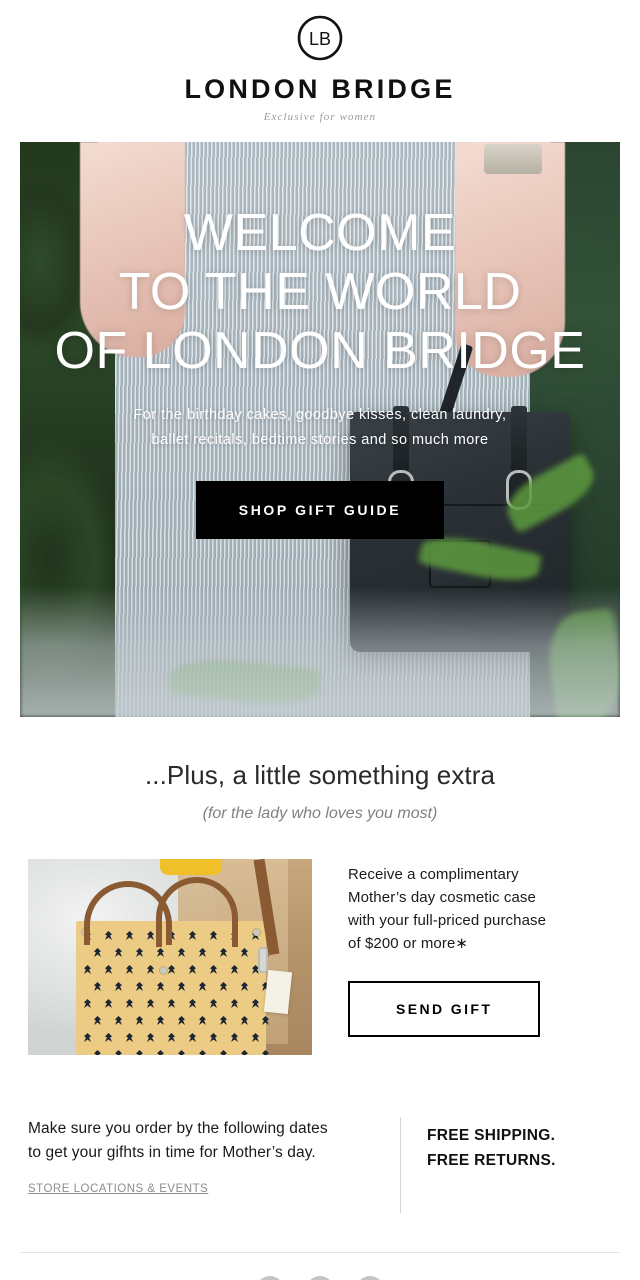 This screenshot has width=640, height=1280. What do you see at coordinates (320, 510) in the screenshot?
I see `shop-gift-guide-button: SHOP GIFT GUIDE` at bounding box center [320, 510].